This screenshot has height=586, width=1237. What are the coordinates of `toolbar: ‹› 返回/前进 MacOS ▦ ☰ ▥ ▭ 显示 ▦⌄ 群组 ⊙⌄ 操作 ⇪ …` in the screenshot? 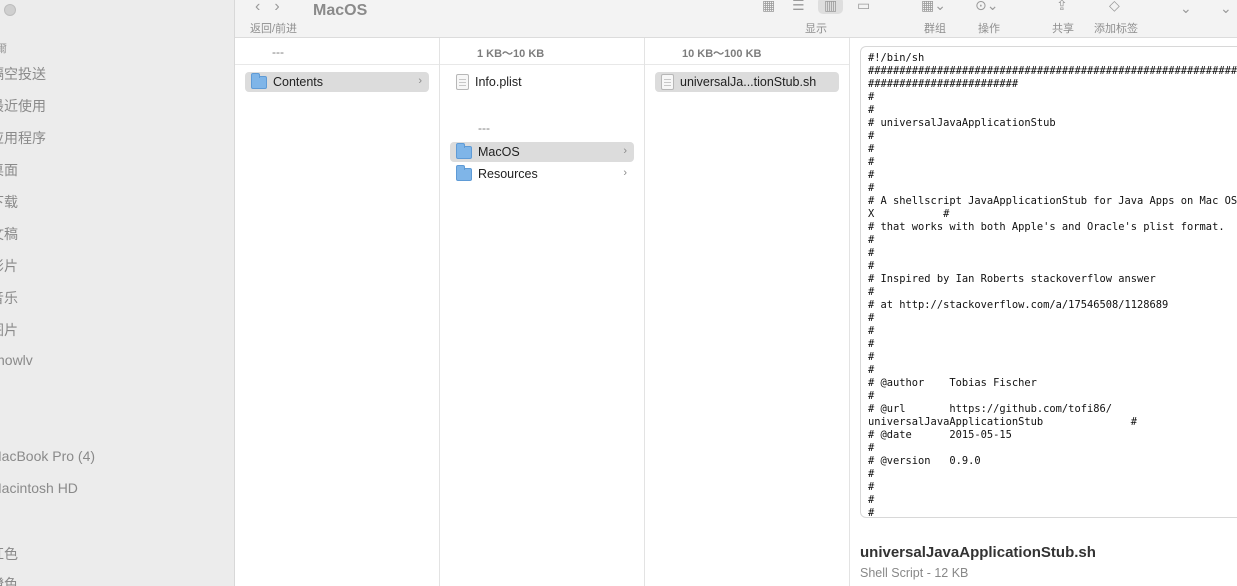 It's located at (736, 19).